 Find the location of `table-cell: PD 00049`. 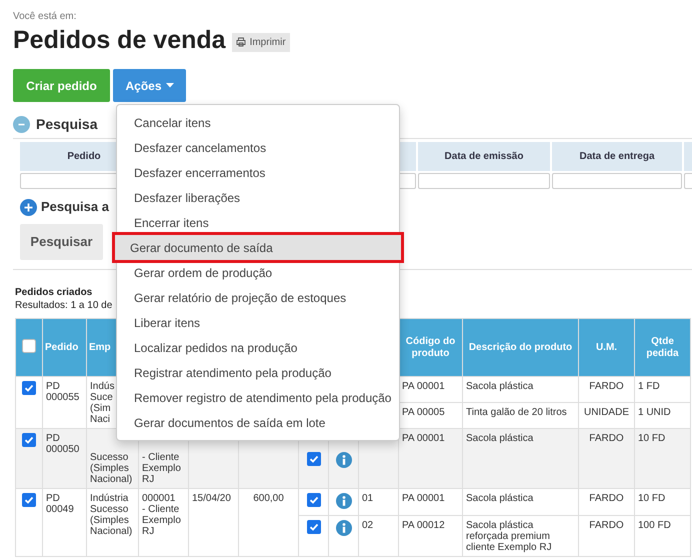

table-cell: PD 00049 is located at coordinates (64, 522).